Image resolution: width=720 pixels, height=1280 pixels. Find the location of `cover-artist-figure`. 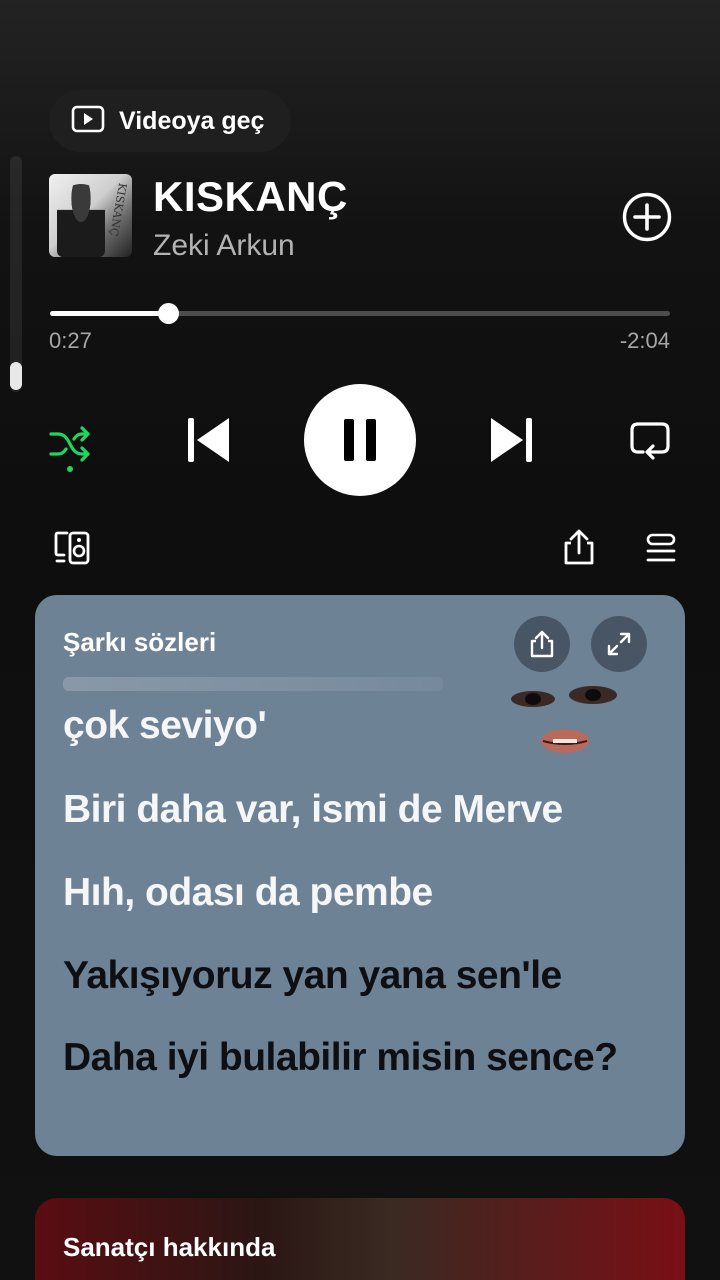

cover-artist-figure is located at coordinates (81, 220).